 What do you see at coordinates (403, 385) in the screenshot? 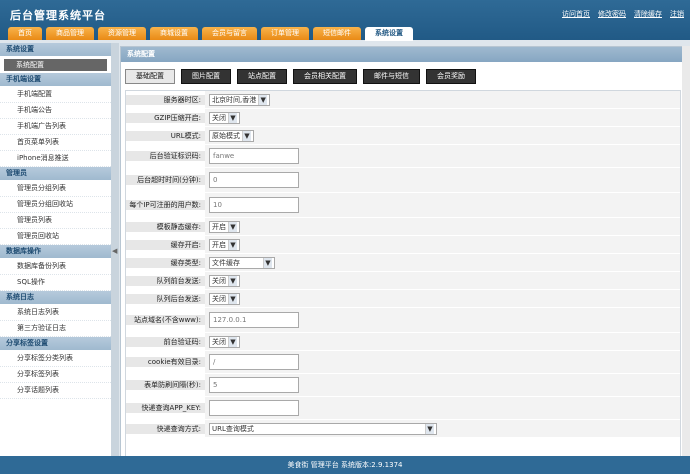
I see `form-row: 表单防刷间隔(秒): 5` at bounding box center [403, 385].